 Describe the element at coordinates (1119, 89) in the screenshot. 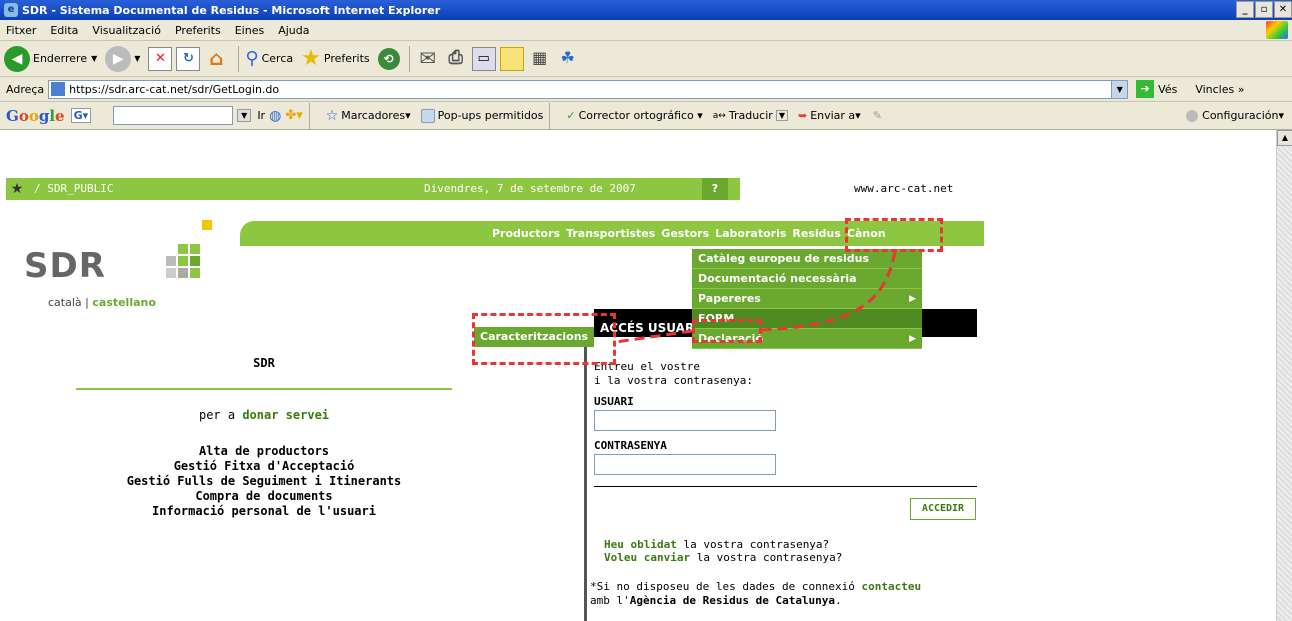

I see `address-dropdown-icon: ▼` at that location.